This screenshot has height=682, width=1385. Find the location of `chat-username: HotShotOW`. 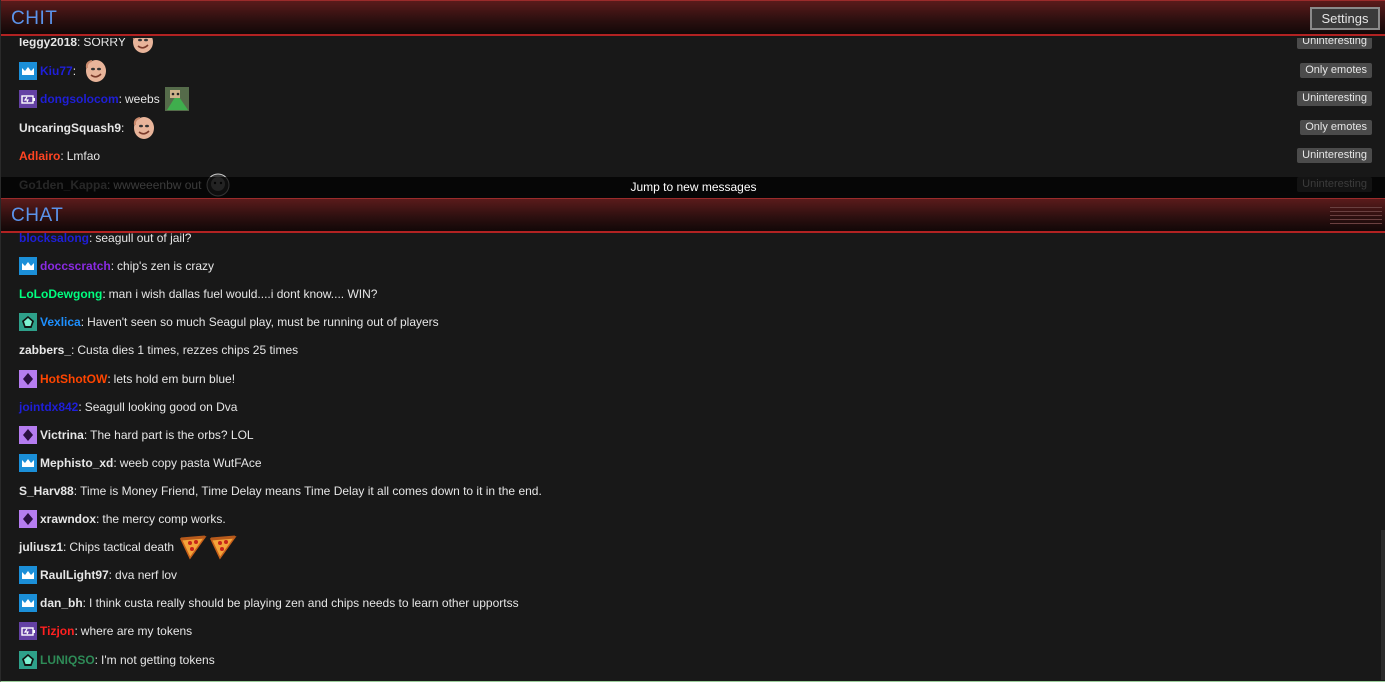

chat-username: HotShotOW is located at coordinates (73, 379).